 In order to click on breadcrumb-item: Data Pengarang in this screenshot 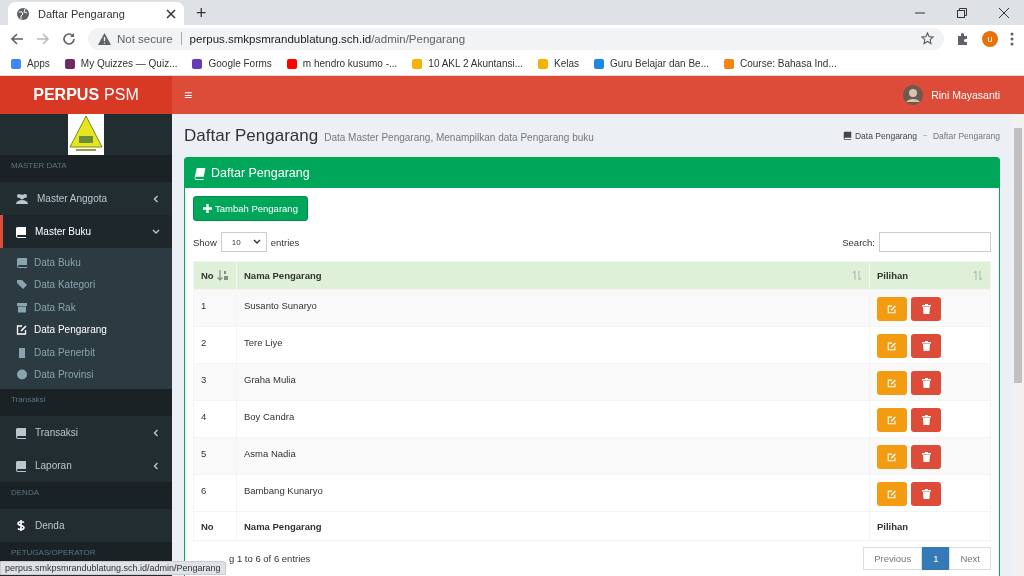, I will do `click(879, 135)`.